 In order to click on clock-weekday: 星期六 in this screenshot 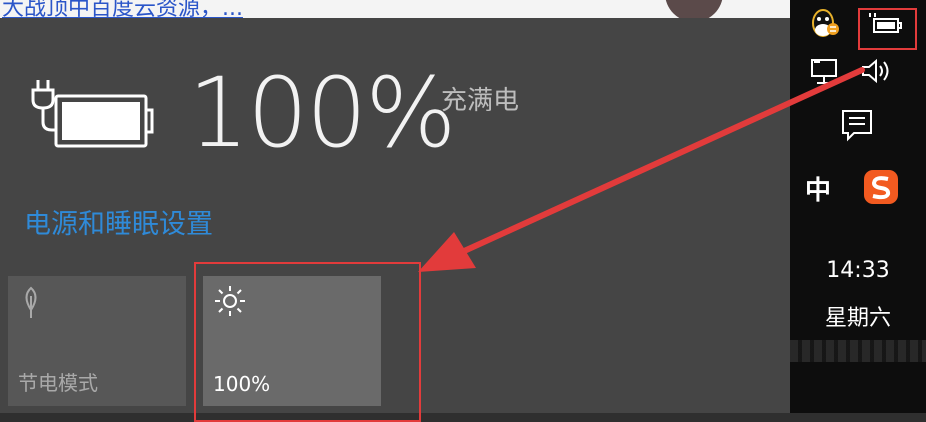, I will do `click(858, 316)`.